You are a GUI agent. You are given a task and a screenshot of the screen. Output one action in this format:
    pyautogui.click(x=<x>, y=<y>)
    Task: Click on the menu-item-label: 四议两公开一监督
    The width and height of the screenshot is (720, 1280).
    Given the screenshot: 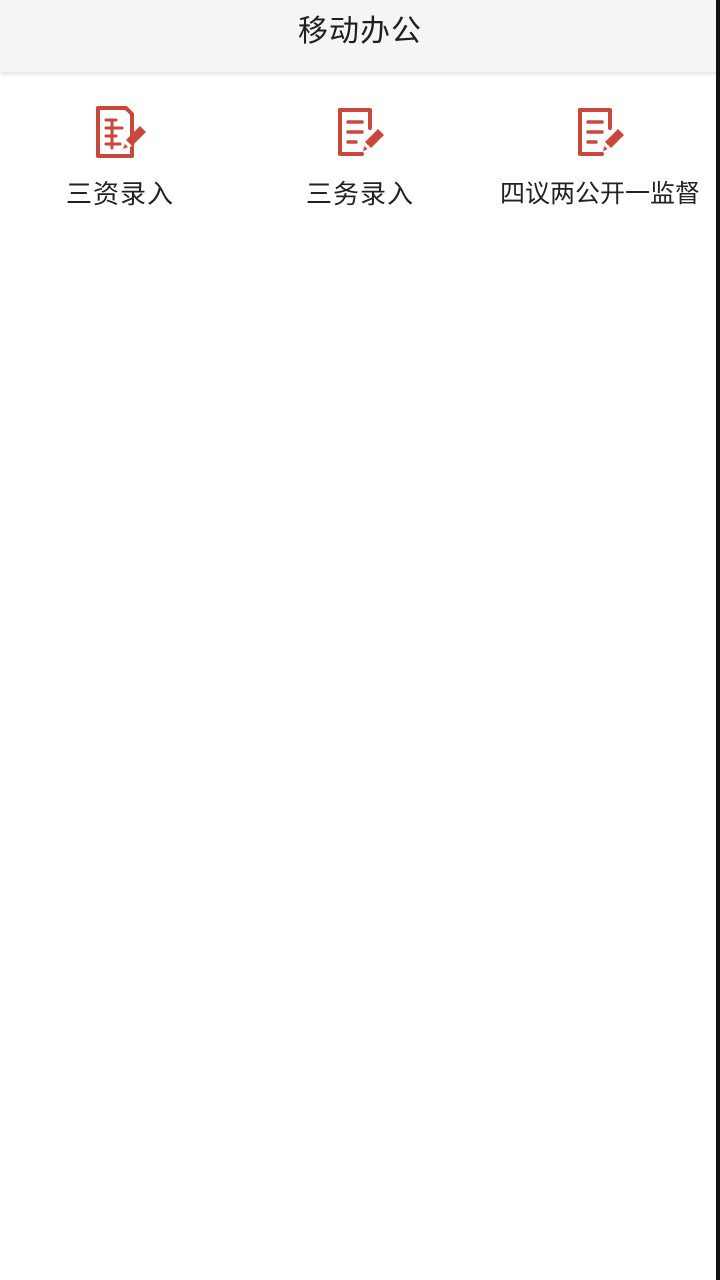 What is the action you would take?
    pyautogui.click(x=599, y=193)
    